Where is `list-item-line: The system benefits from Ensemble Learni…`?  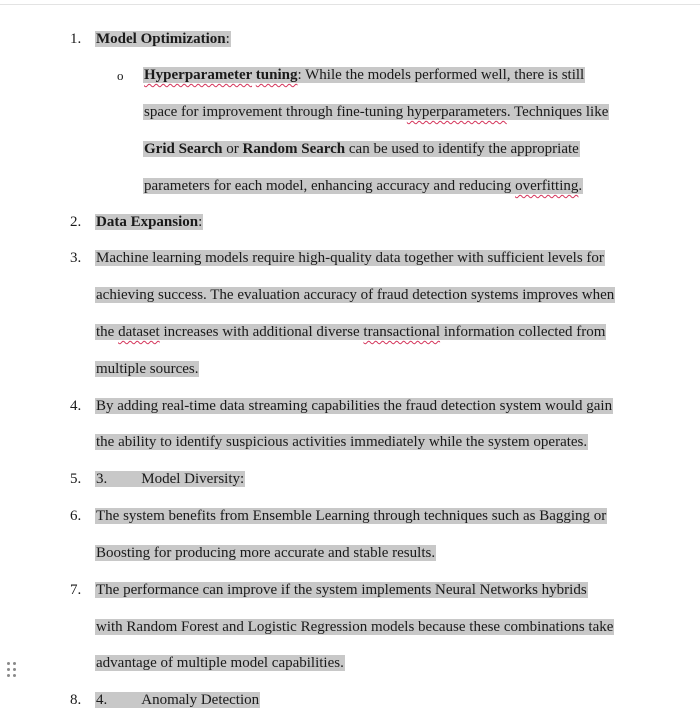
list-item-line: The system benefits from Ensemble Learni… is located at coordinates (351, 516).